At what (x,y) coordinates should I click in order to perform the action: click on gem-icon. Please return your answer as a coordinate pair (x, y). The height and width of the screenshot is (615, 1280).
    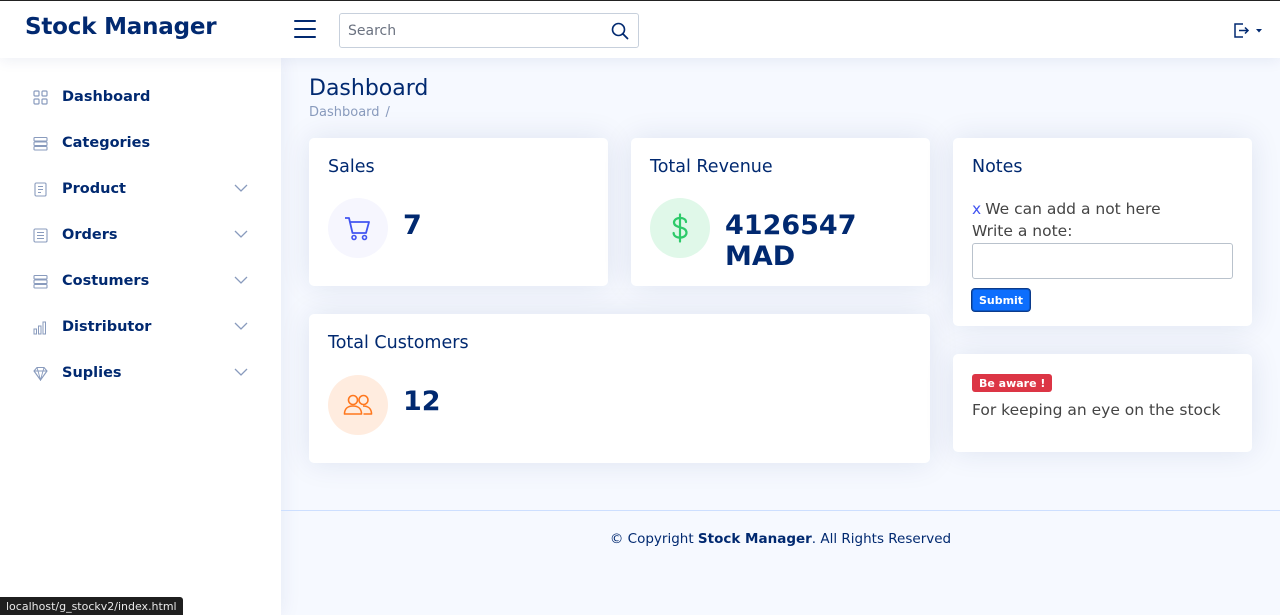
    Looking at the image, I should click on (40, 373).